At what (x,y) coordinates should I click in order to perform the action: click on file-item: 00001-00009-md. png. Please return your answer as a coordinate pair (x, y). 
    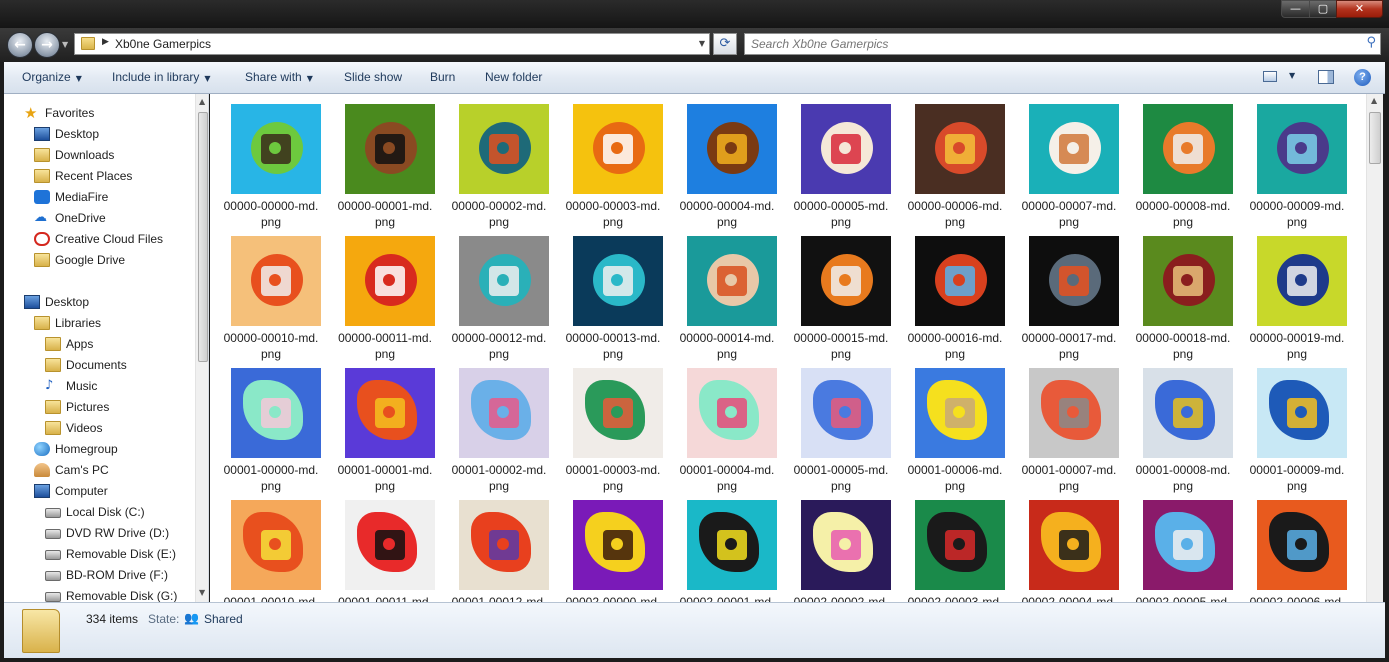
    Looking at the image, I should click on (1295, 425).